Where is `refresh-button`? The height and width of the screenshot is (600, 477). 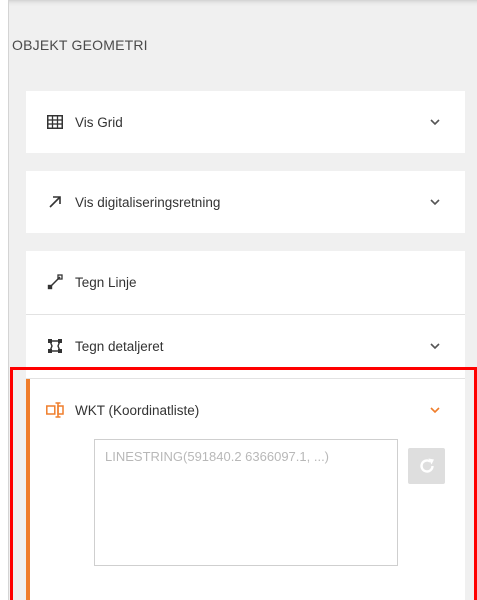
refresh-button is located at coordinates (426, 466).